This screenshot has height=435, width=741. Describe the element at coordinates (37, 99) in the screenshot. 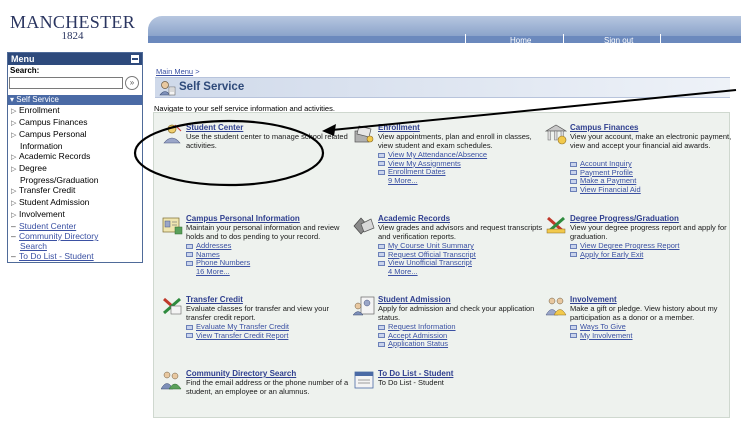

I see `menu-root-label: Self Service` at that location.